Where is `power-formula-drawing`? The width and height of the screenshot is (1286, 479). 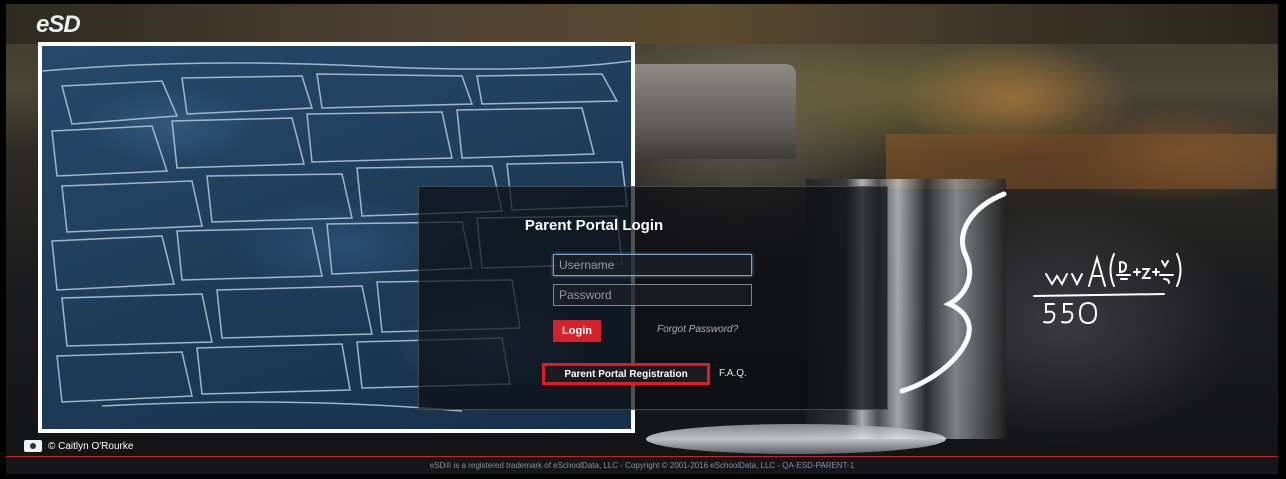
power-formula-drawing is located at coordinates (1040, 292).